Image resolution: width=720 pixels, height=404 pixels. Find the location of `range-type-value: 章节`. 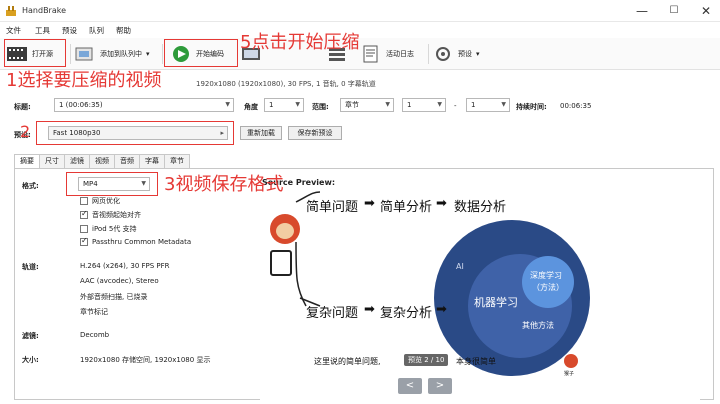

range-type-value: 章节 is located at coordinates (352, 105).